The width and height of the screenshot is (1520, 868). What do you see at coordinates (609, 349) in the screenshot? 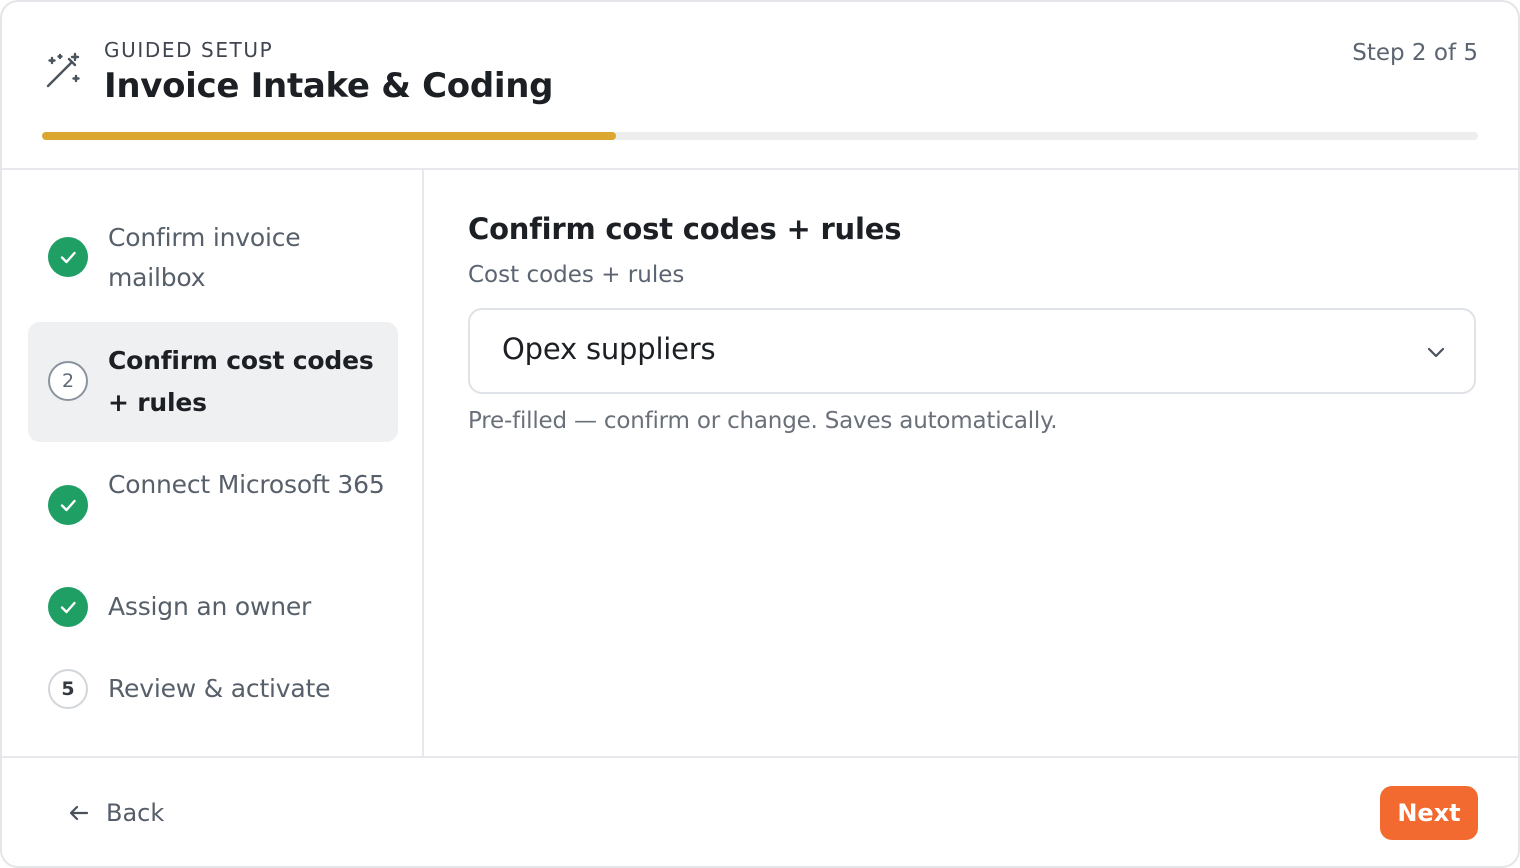
I see `select-value: Opex suppliers` at bounding box center [609, 349].